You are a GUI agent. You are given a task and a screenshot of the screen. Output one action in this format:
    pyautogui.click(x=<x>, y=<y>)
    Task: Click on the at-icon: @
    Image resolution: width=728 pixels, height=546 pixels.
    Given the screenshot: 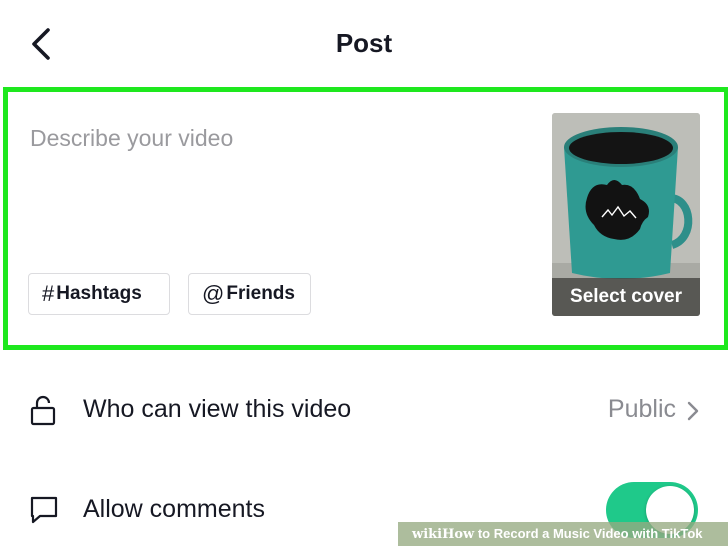 What is the action you would take?
    pyautogui.click(x=213, y=293)
    